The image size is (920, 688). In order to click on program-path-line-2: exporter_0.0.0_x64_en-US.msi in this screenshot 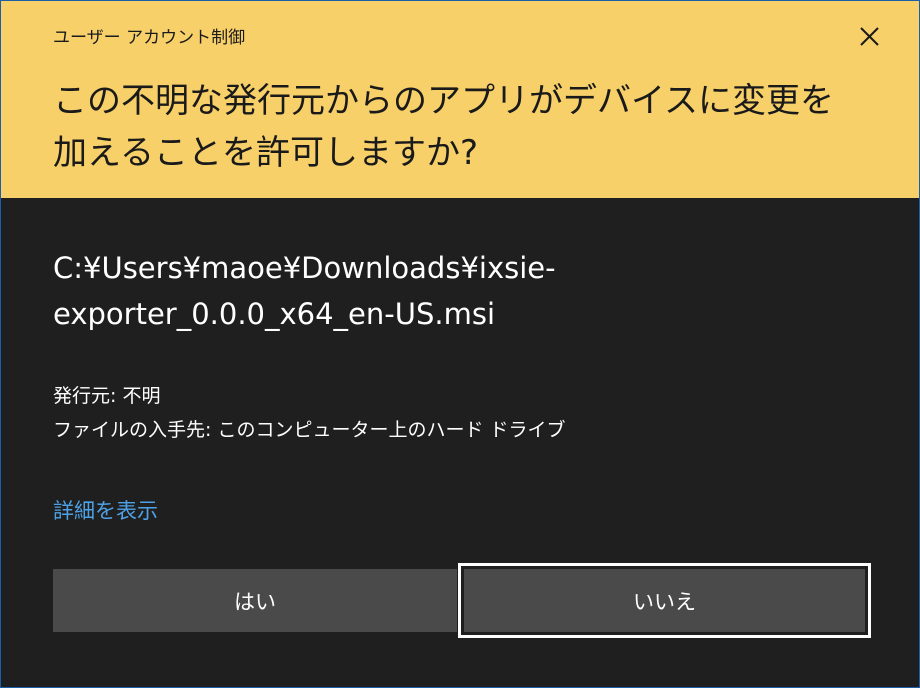, I will do `click(274, 314)`.